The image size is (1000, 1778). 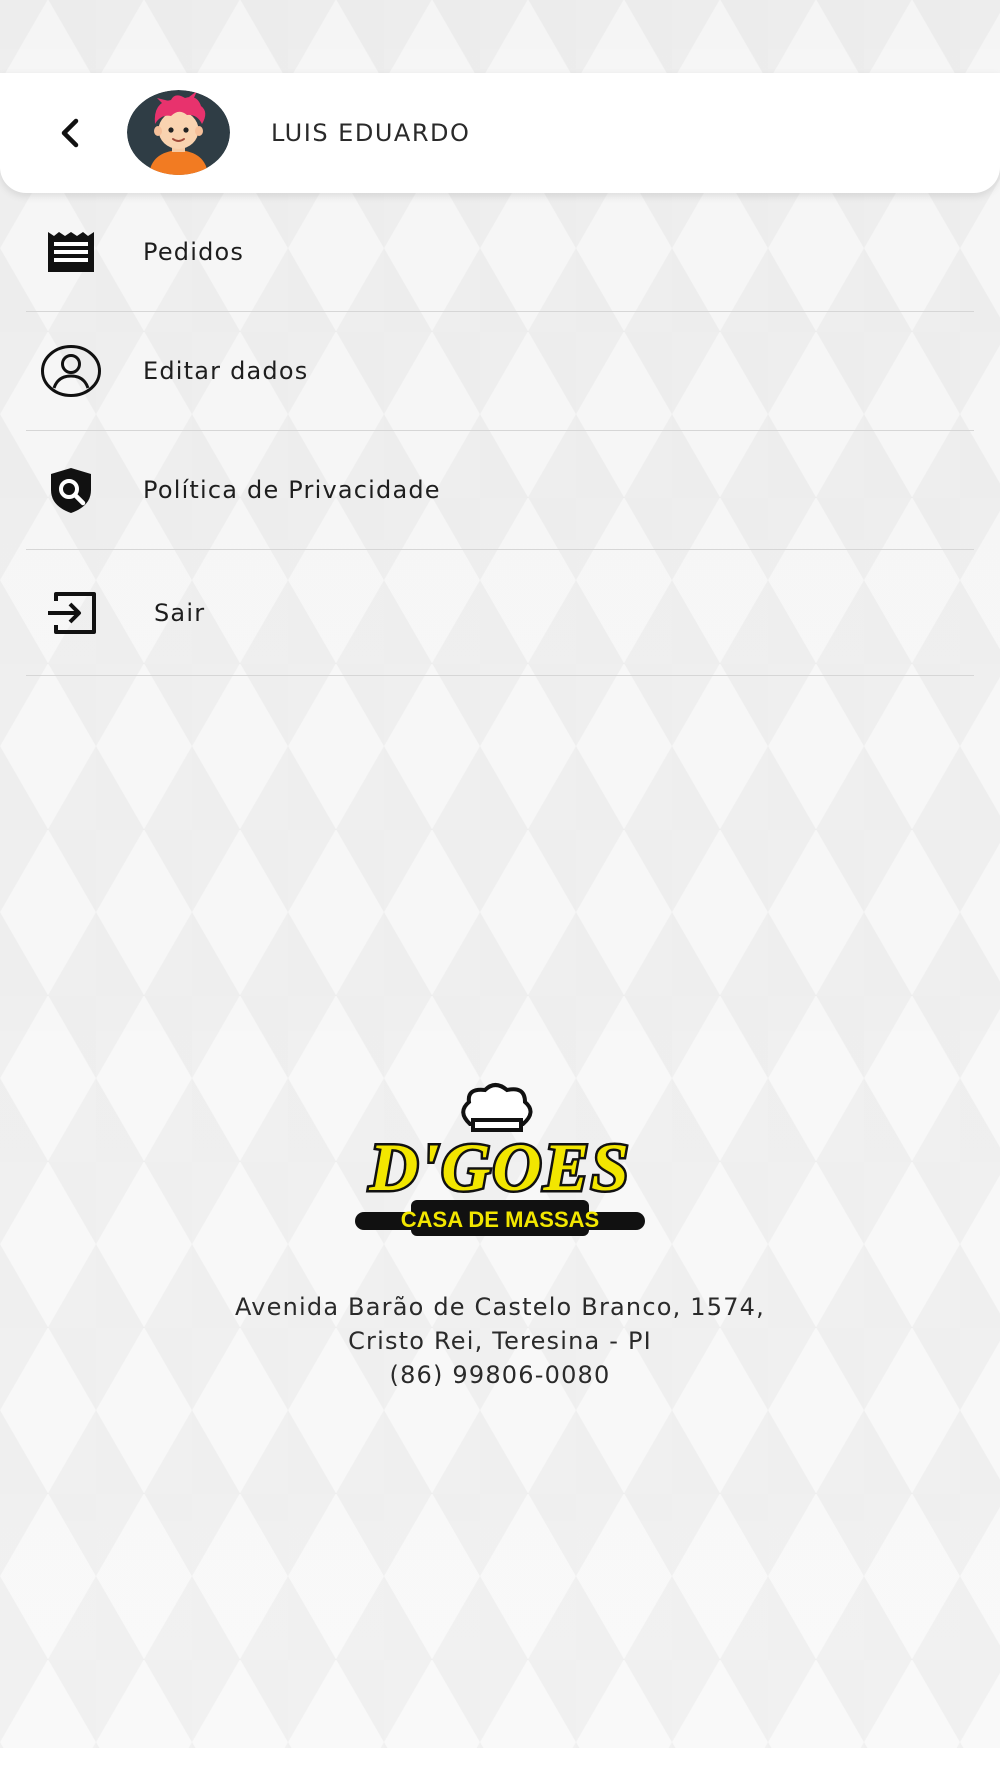 I want to click on rolling-pin-banner: CASA DE MASSAS, so click(x=500, y=1218).